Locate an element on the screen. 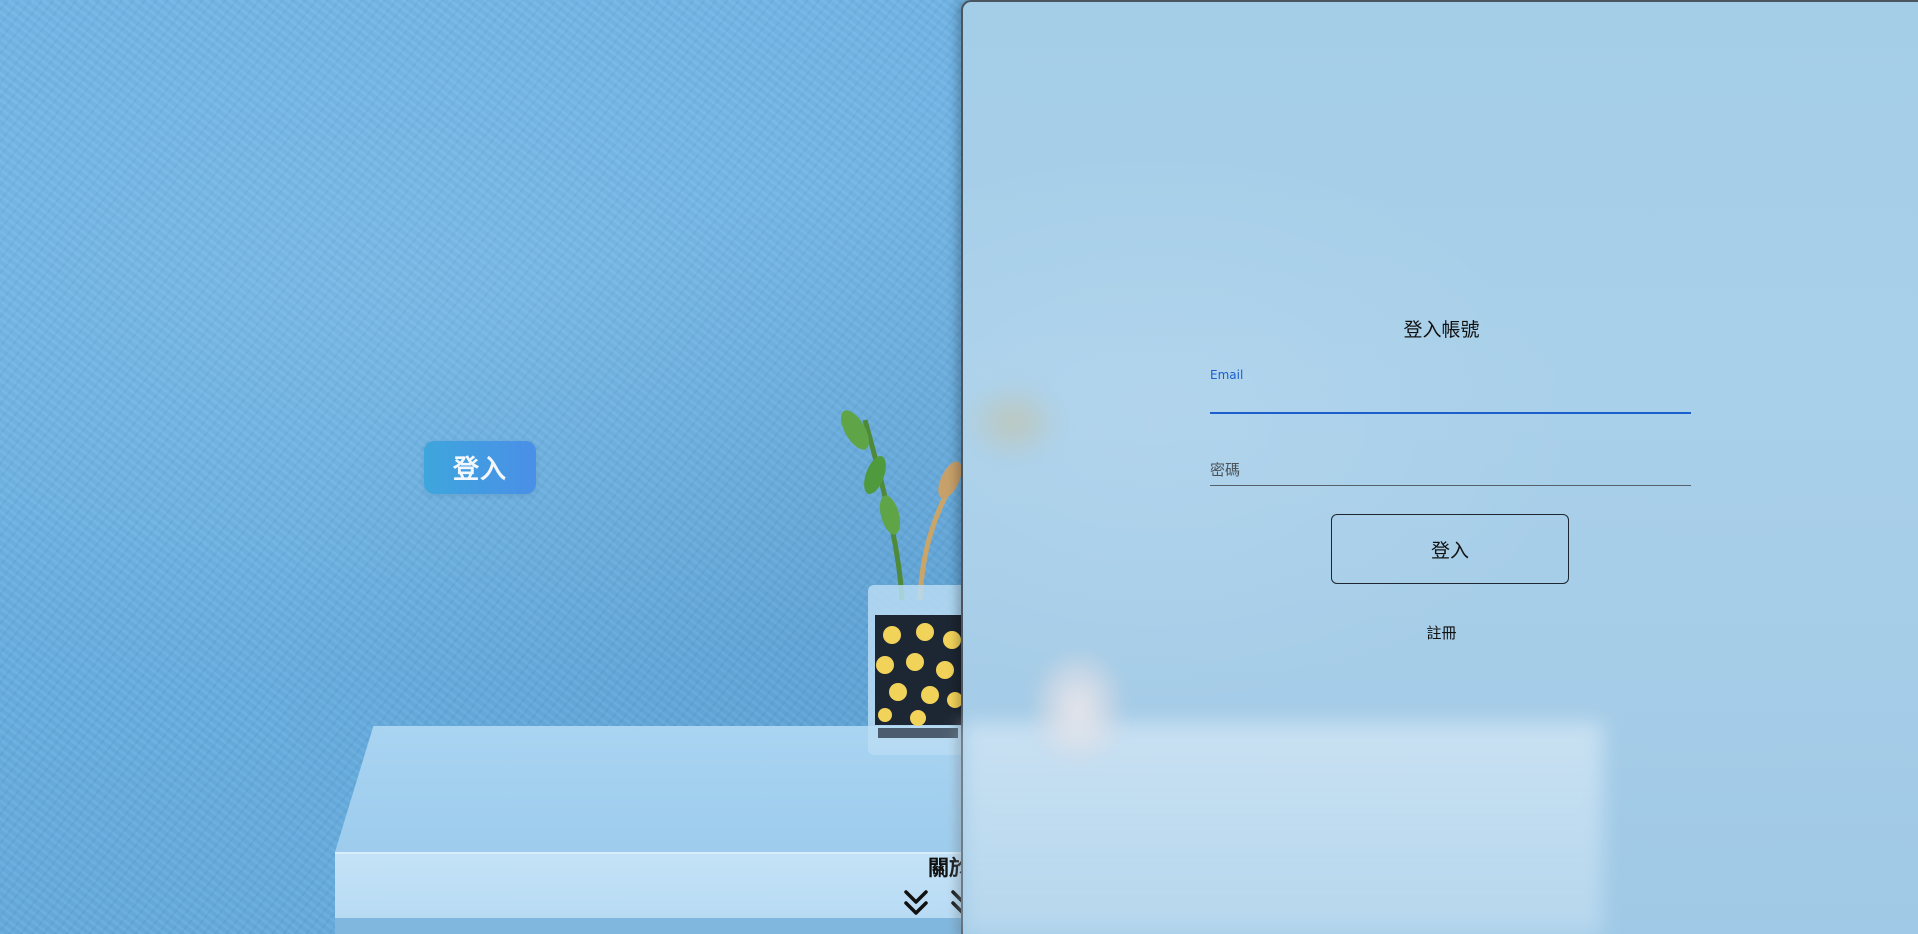  email-label: Email is located at coordinates (1227, 375).